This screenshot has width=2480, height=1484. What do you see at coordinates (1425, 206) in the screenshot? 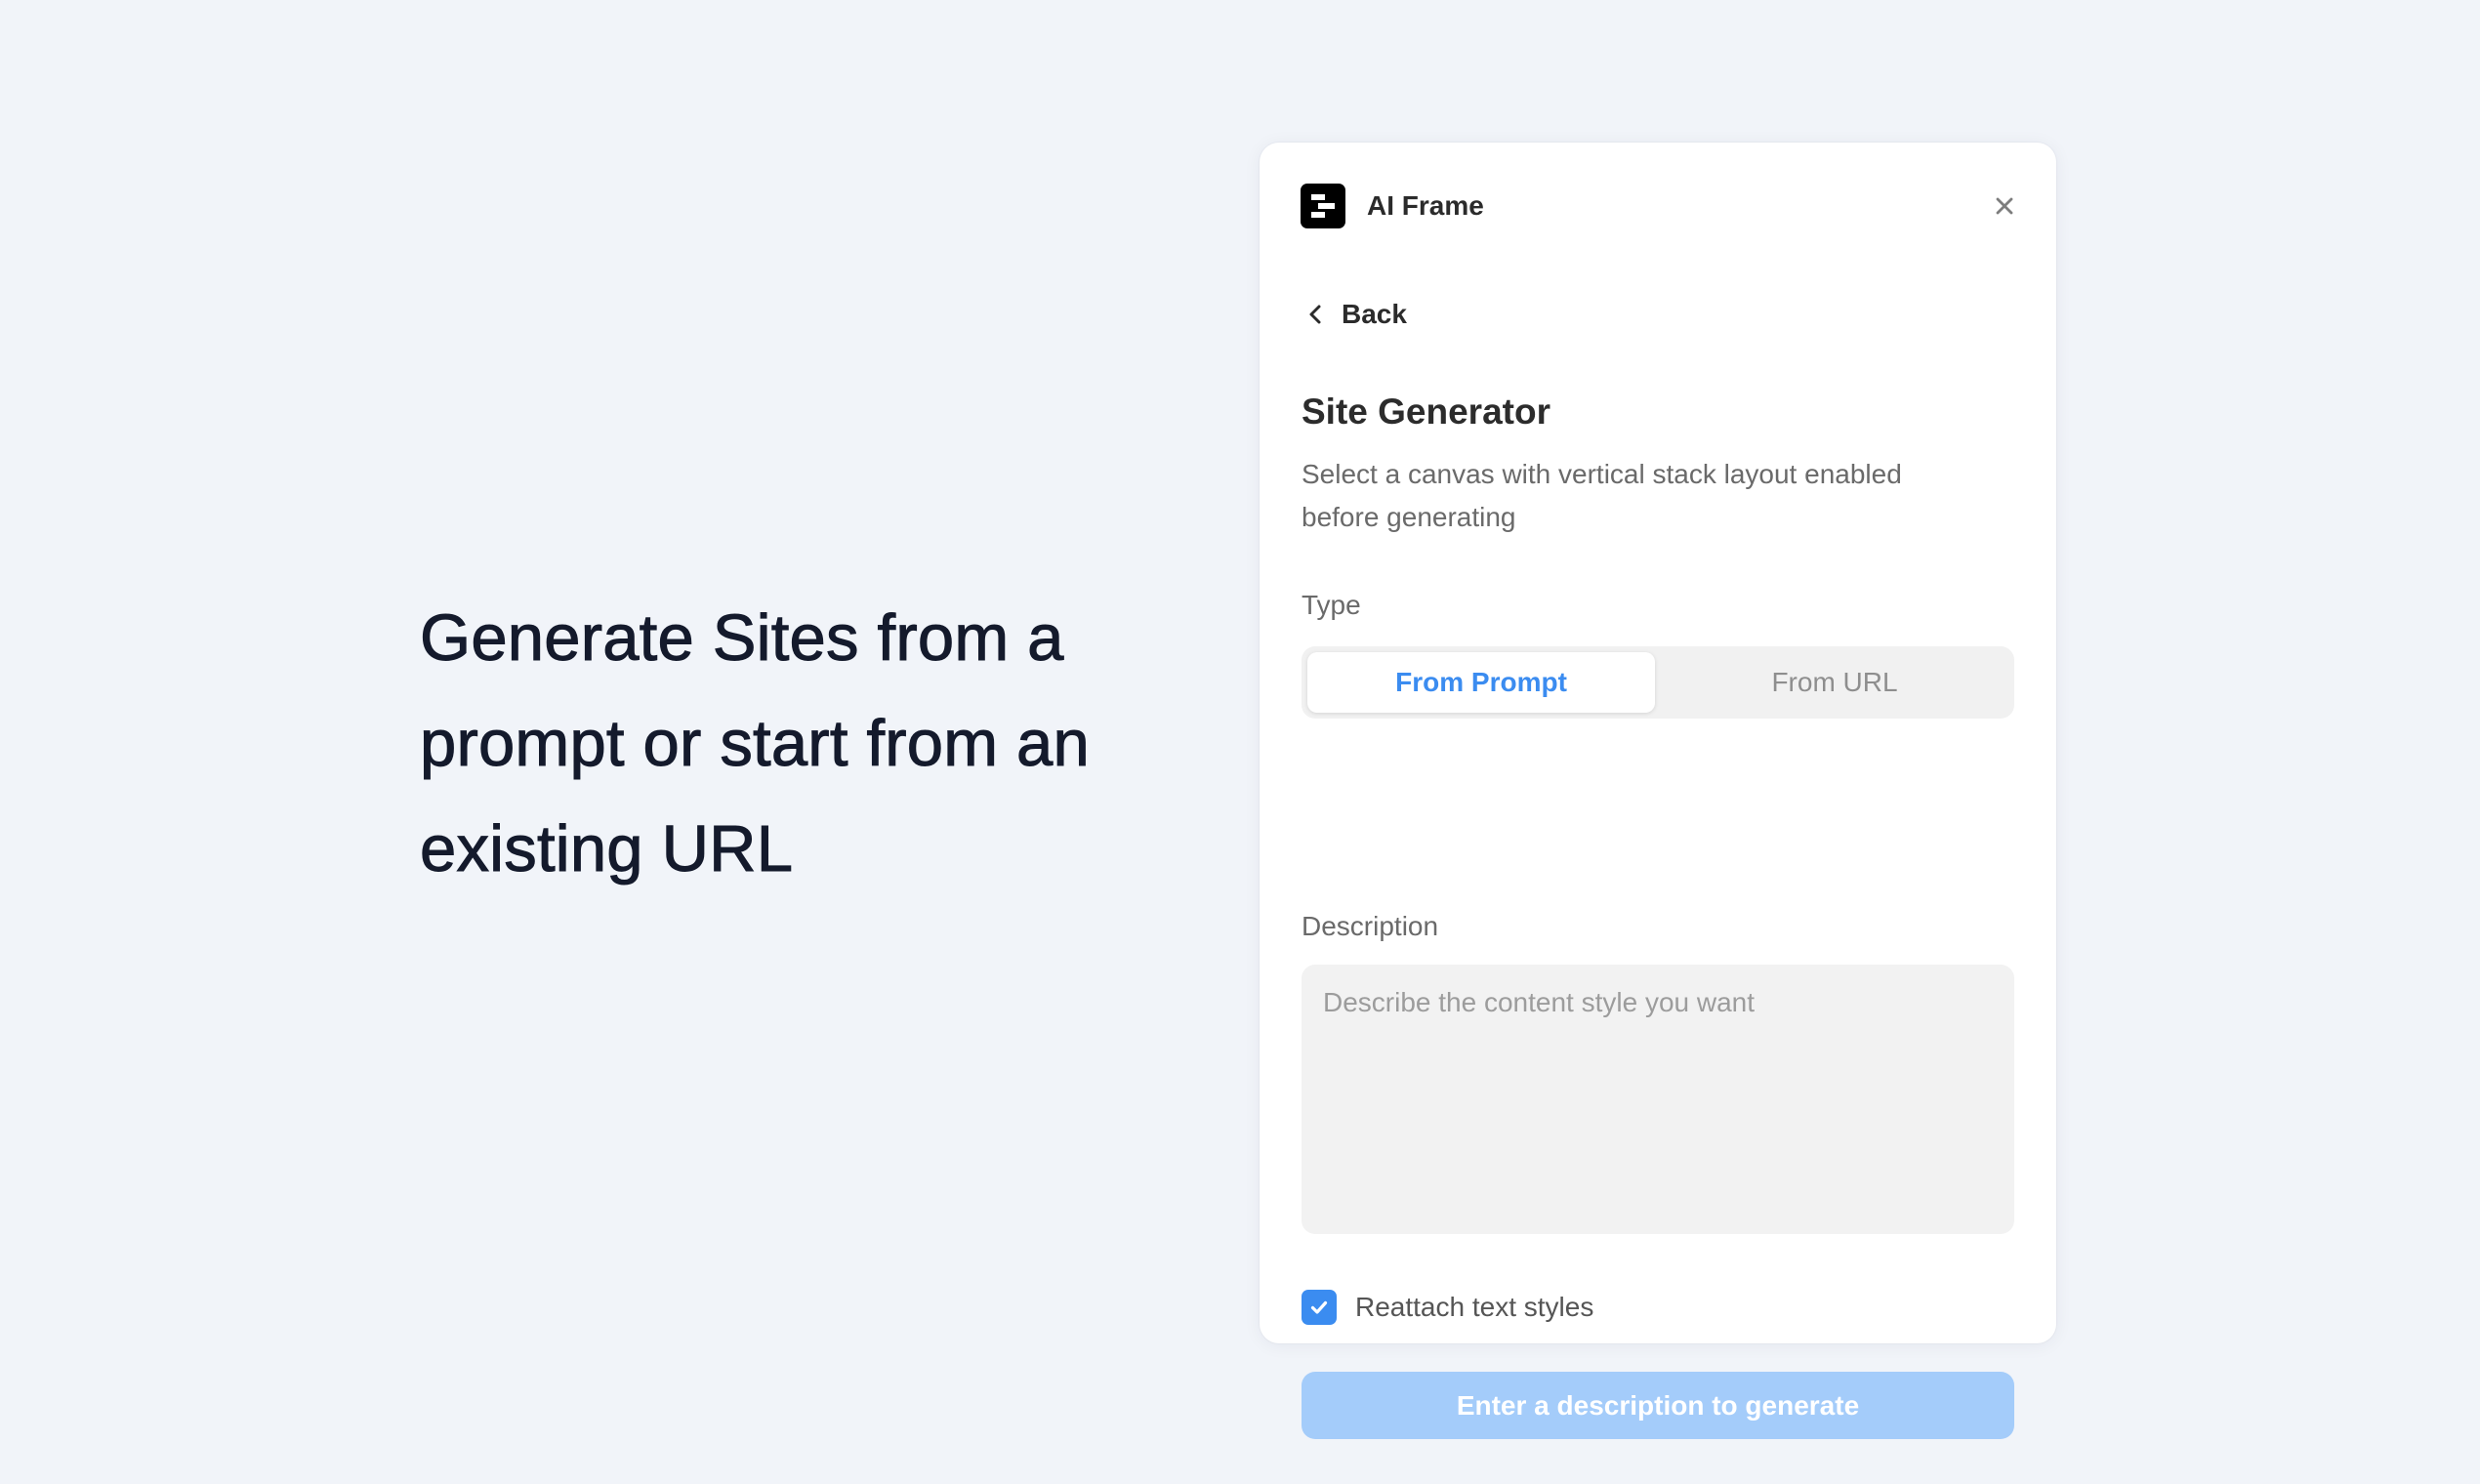
I see `app-title: AI Frame` at bounding box center [1425, 206].